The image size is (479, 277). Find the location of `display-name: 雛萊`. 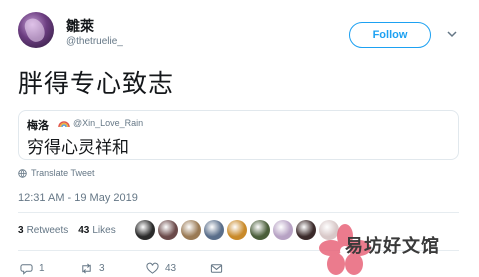

display-name: 雛萊 is located at coordinates (80, 26).